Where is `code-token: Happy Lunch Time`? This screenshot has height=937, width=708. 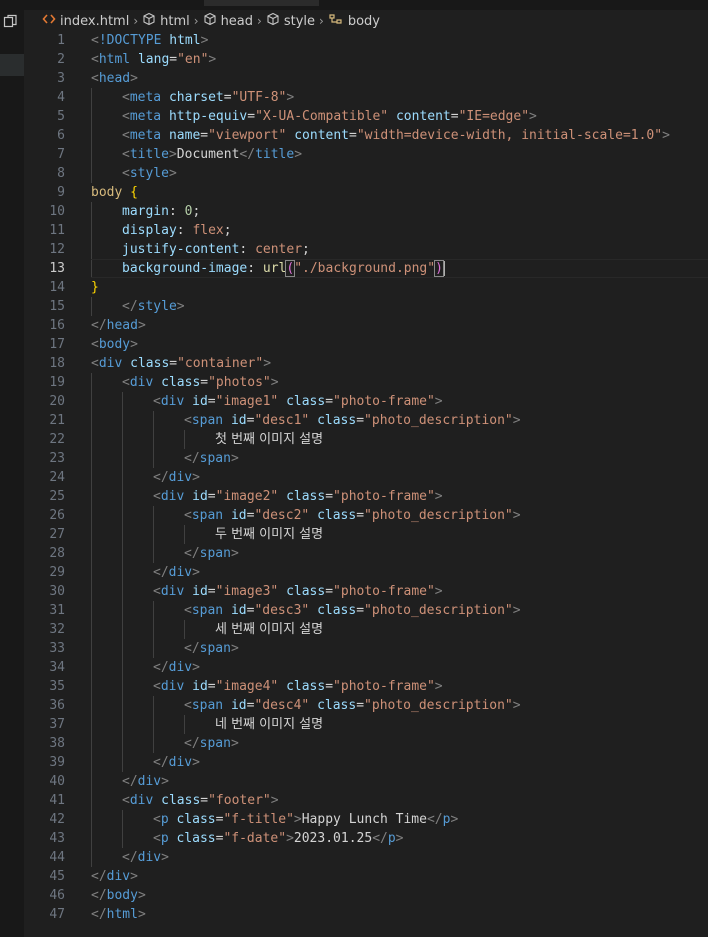 code-token: Happy Lunch Time is located at coordinates (364, 819).